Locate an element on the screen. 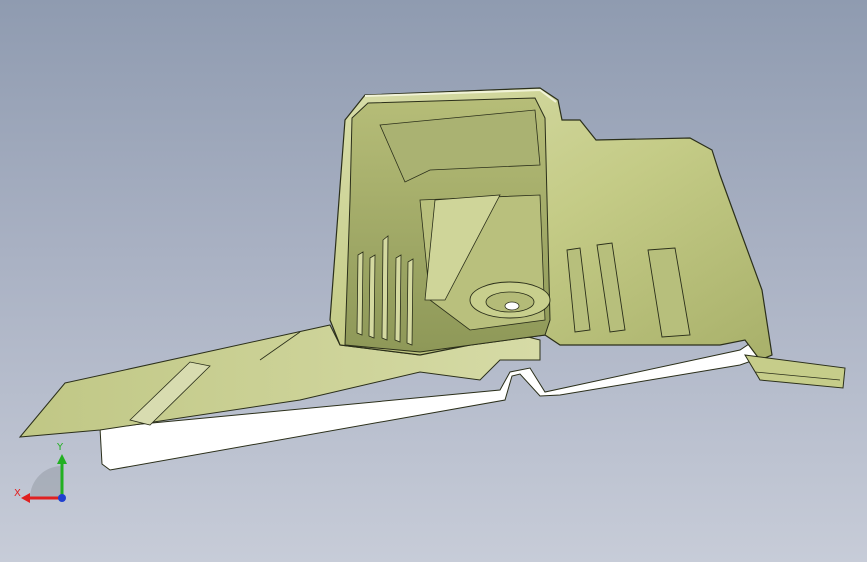 The width and height of the screenshot is (867, 562). y-axis-head is located at coordinates (62, 459).